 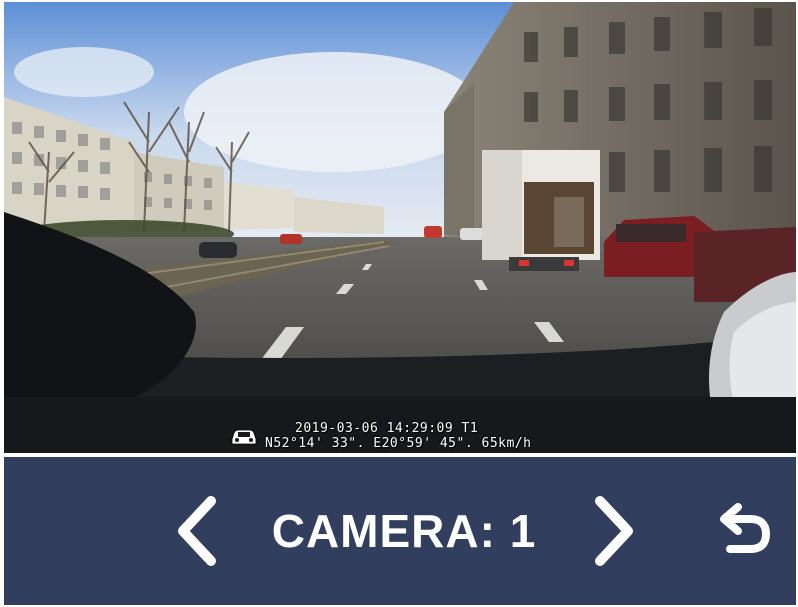 What do you see at coordinates (244, 437) in the screenshot?
I see `car-icon` at bounding box center [244, 437].